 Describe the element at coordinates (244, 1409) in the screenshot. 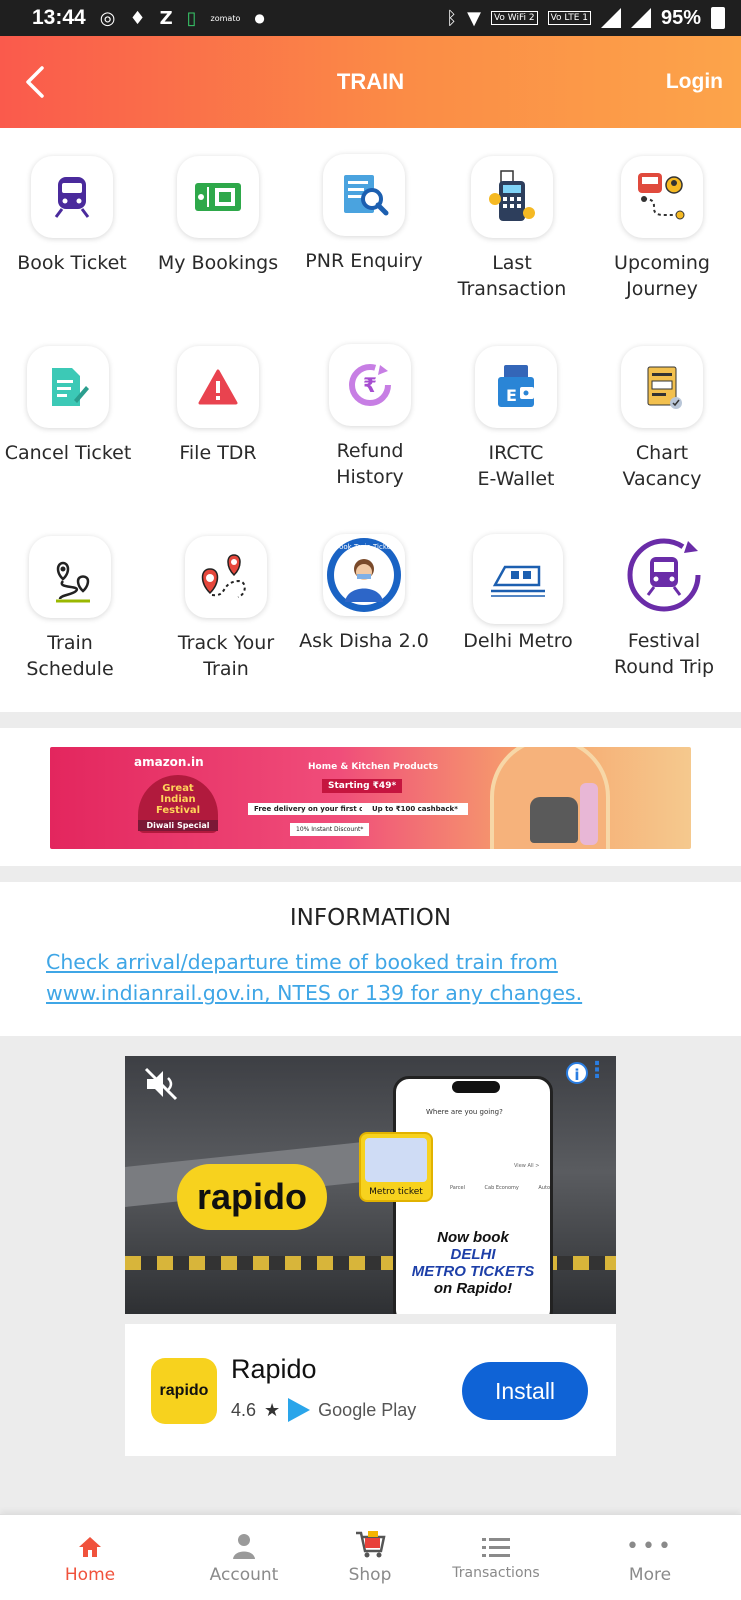

I see `rating-value: 4.6` at that location.